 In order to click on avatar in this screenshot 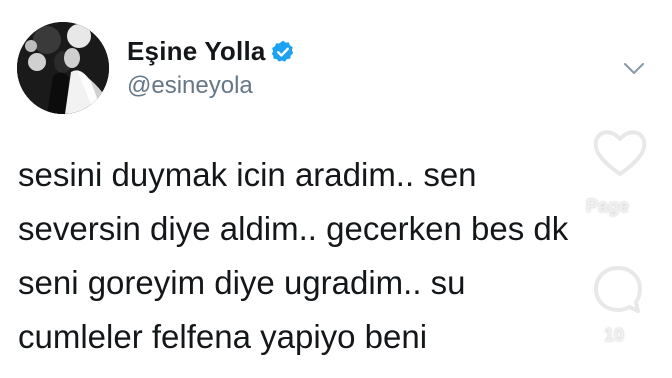, I will do `click(63, 68)`.